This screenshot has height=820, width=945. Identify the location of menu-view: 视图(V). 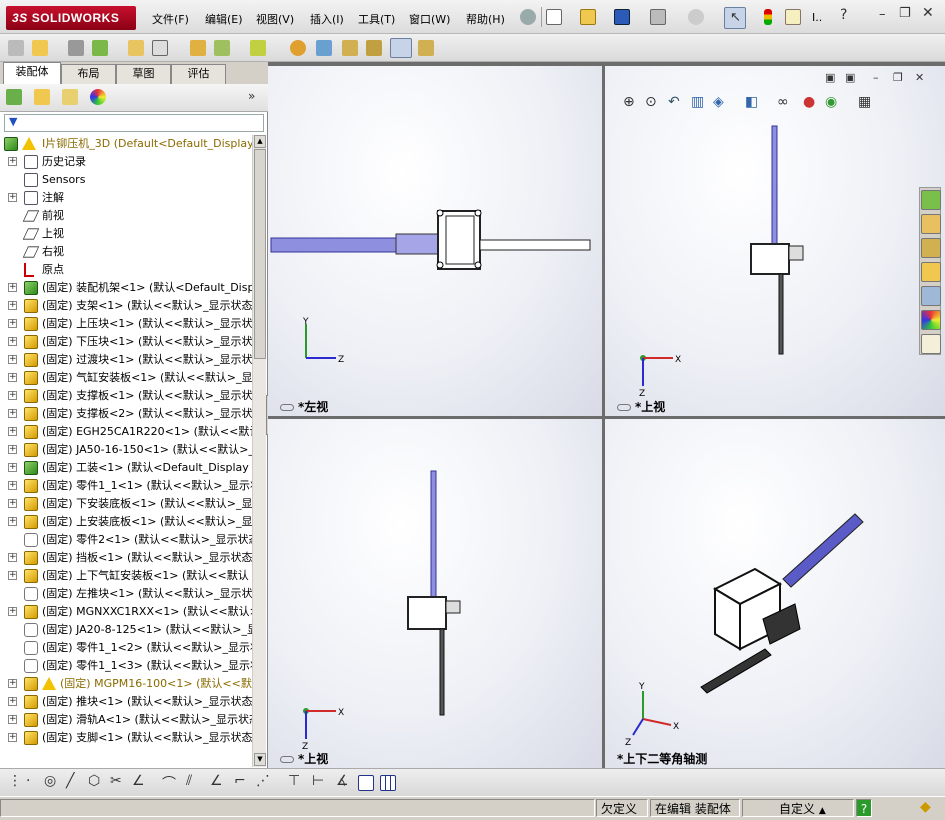
(275, 19).